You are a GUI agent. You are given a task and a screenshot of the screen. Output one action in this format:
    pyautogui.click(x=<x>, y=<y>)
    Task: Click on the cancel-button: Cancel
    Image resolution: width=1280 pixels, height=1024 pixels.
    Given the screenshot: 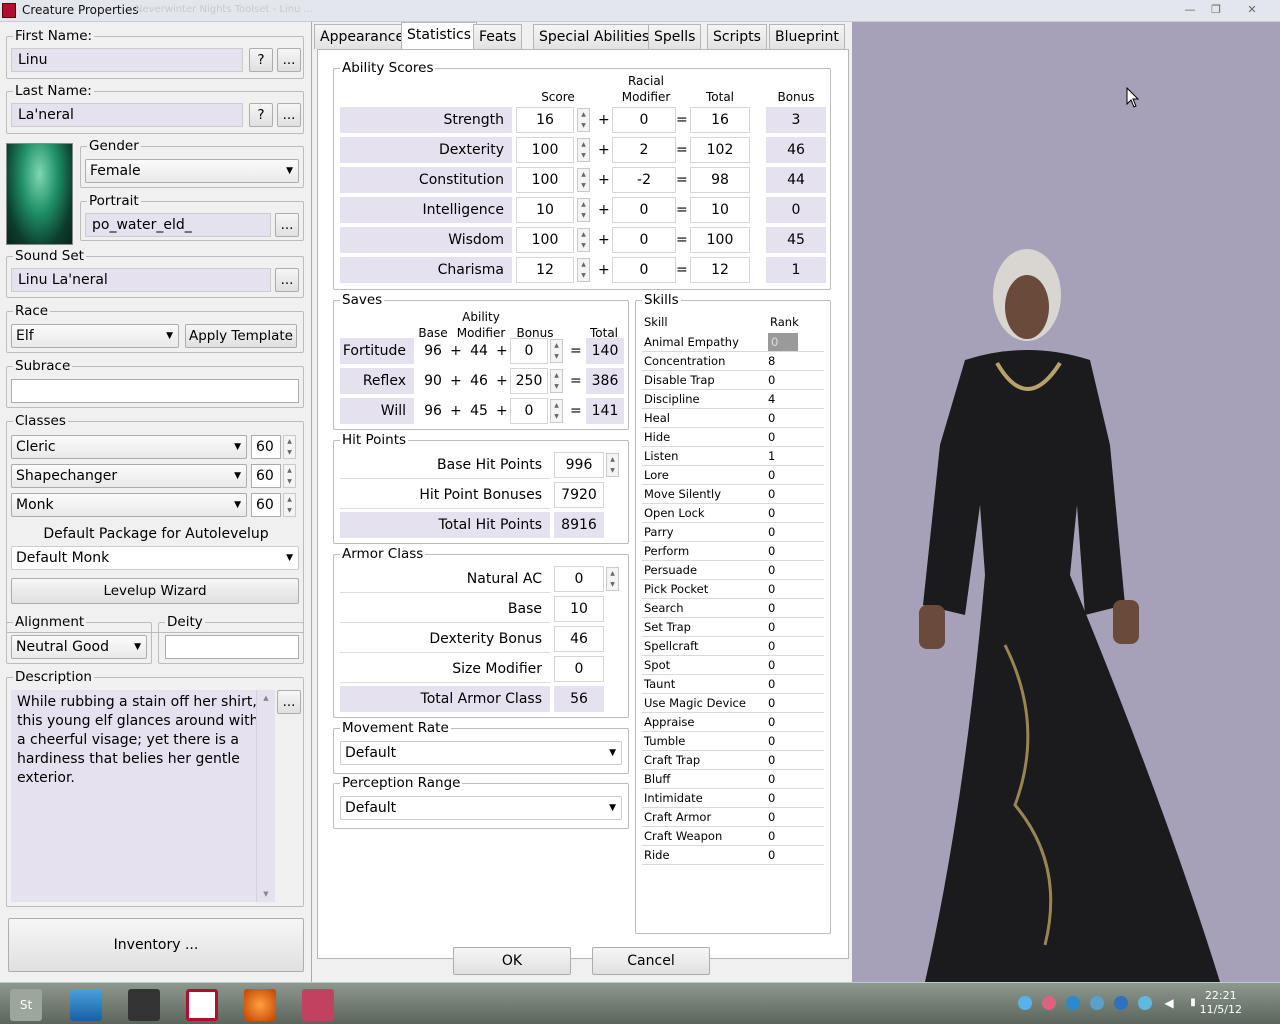 What is the action you would take?
    pyautogui.click(x=651, y=961)
    